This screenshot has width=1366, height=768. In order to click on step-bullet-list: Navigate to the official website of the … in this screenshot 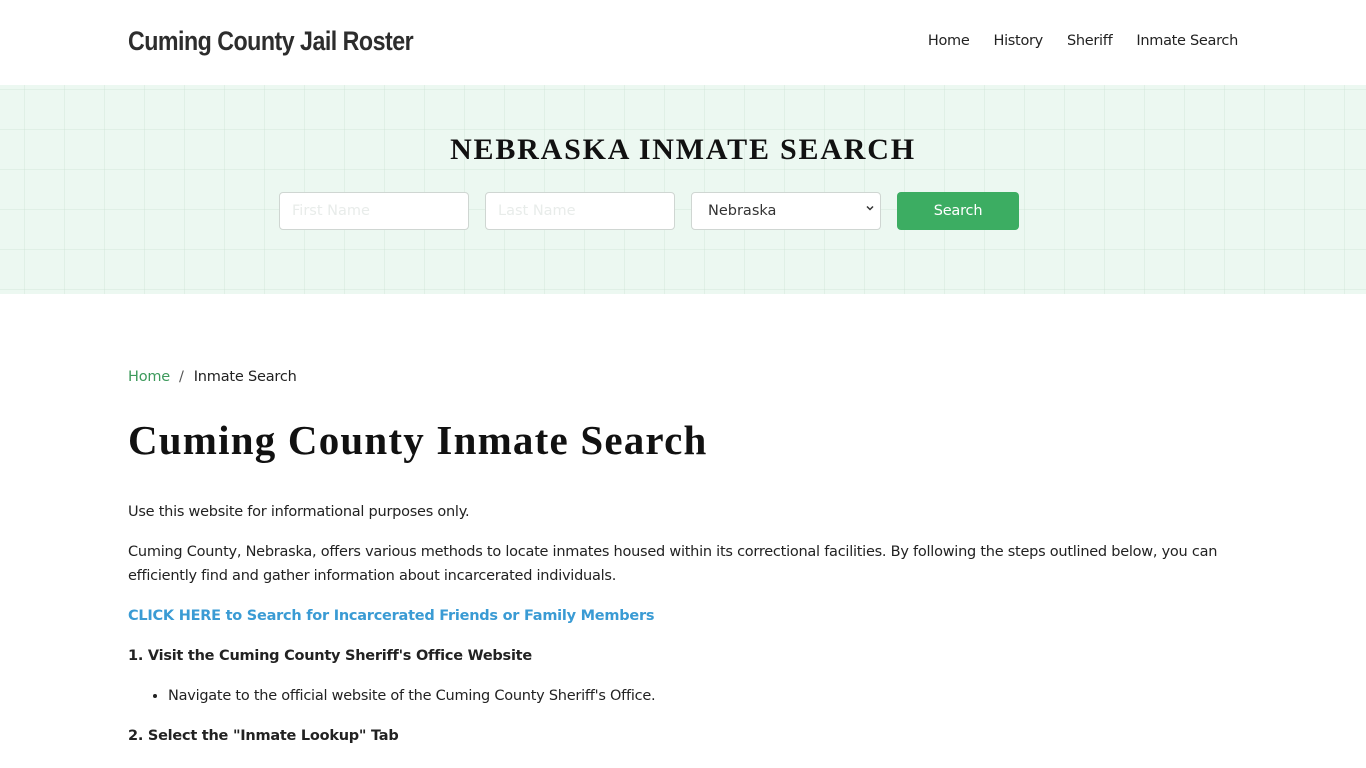, I will do `click(703, 696)`.